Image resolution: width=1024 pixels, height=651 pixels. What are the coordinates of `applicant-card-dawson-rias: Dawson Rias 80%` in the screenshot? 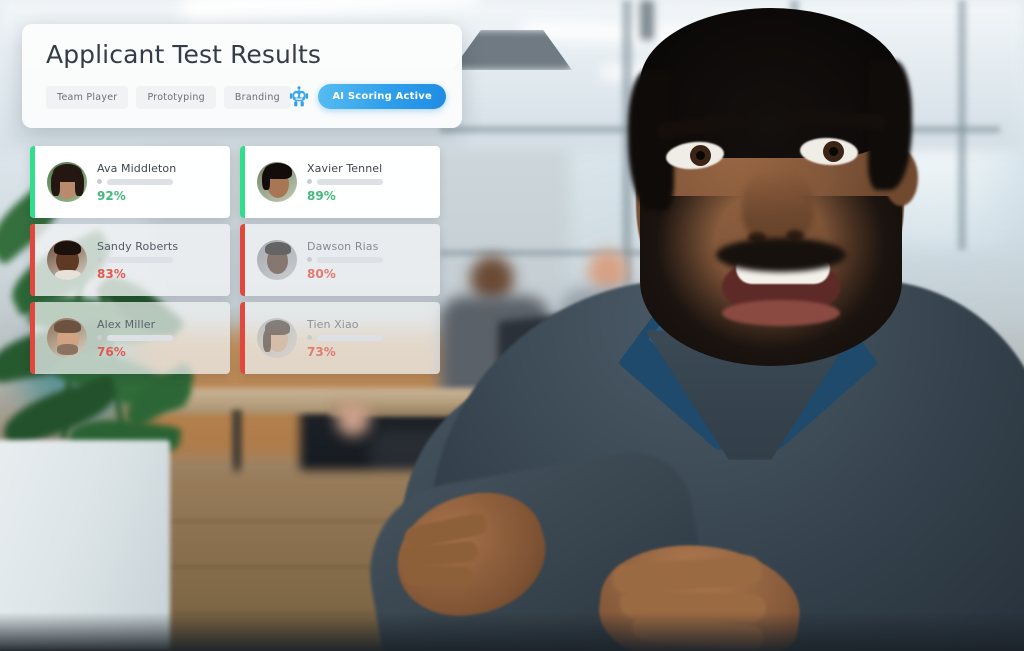 It's located at (340, 260).